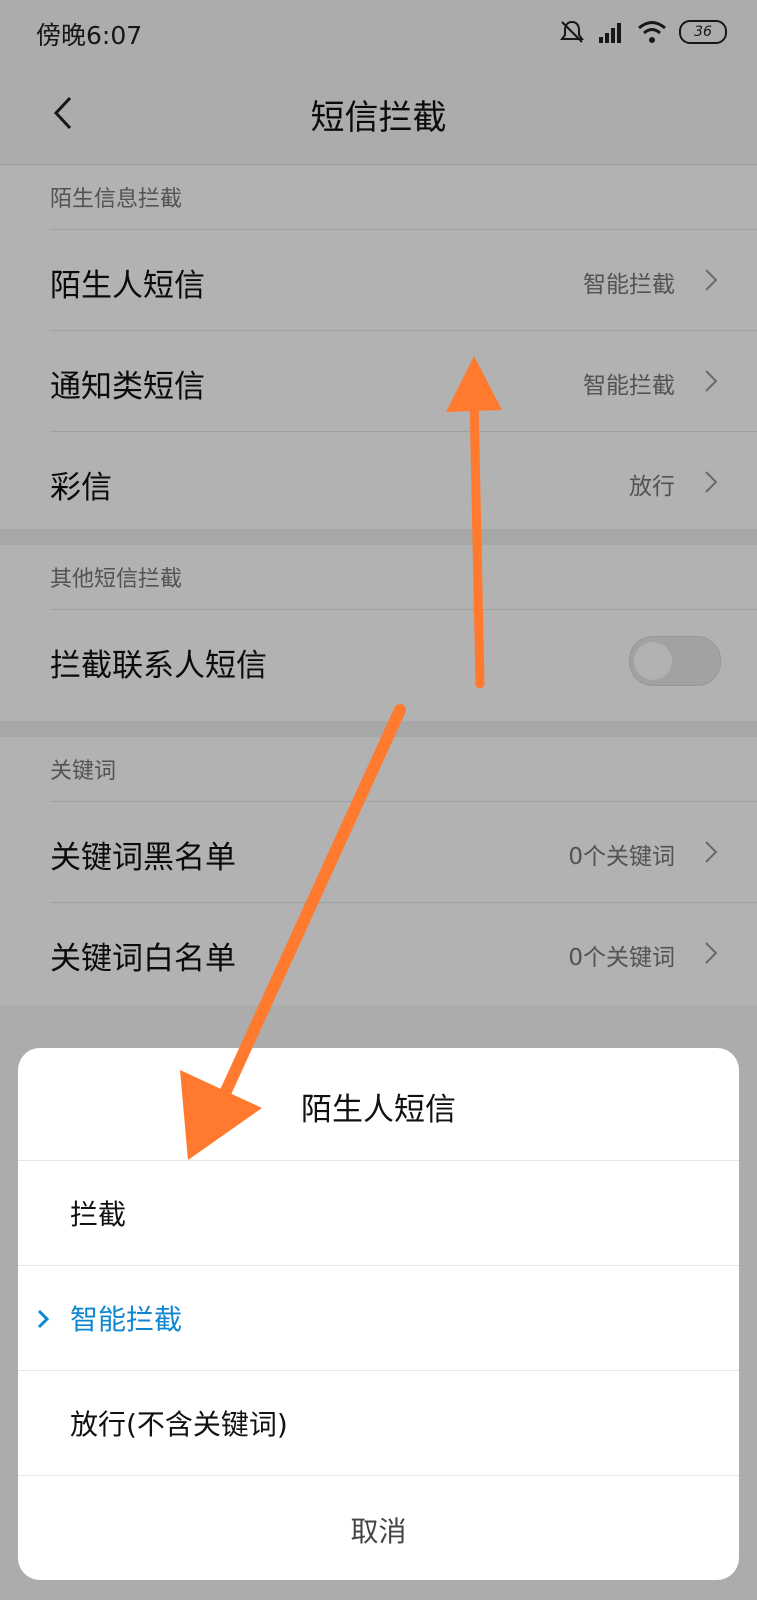 This screenshot has height=1600, width=757. I want to click on cancel-button: 取消, so click(378, 1528).